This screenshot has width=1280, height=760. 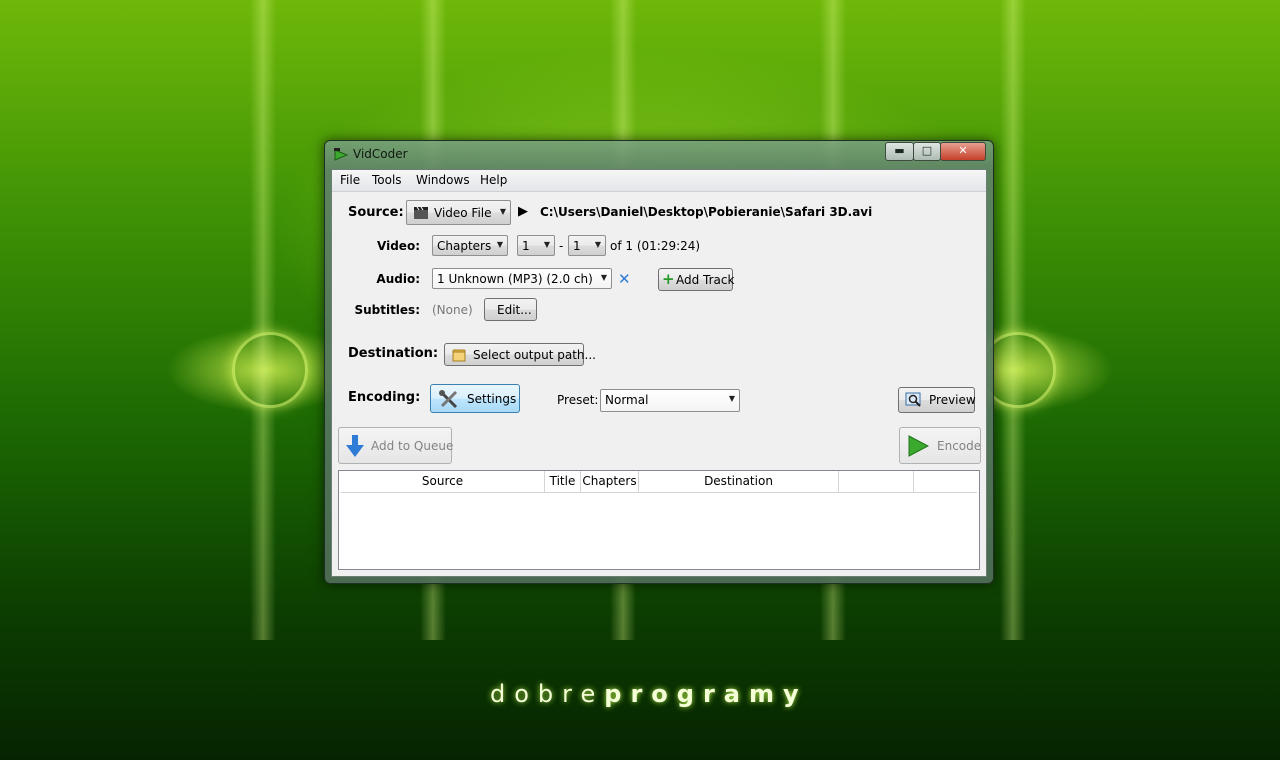 What do you see at coordinates (587, 245) in the screenshot?
I see `chapter-end-dropdown: 1 ▼` at bounding box center [587, 245].